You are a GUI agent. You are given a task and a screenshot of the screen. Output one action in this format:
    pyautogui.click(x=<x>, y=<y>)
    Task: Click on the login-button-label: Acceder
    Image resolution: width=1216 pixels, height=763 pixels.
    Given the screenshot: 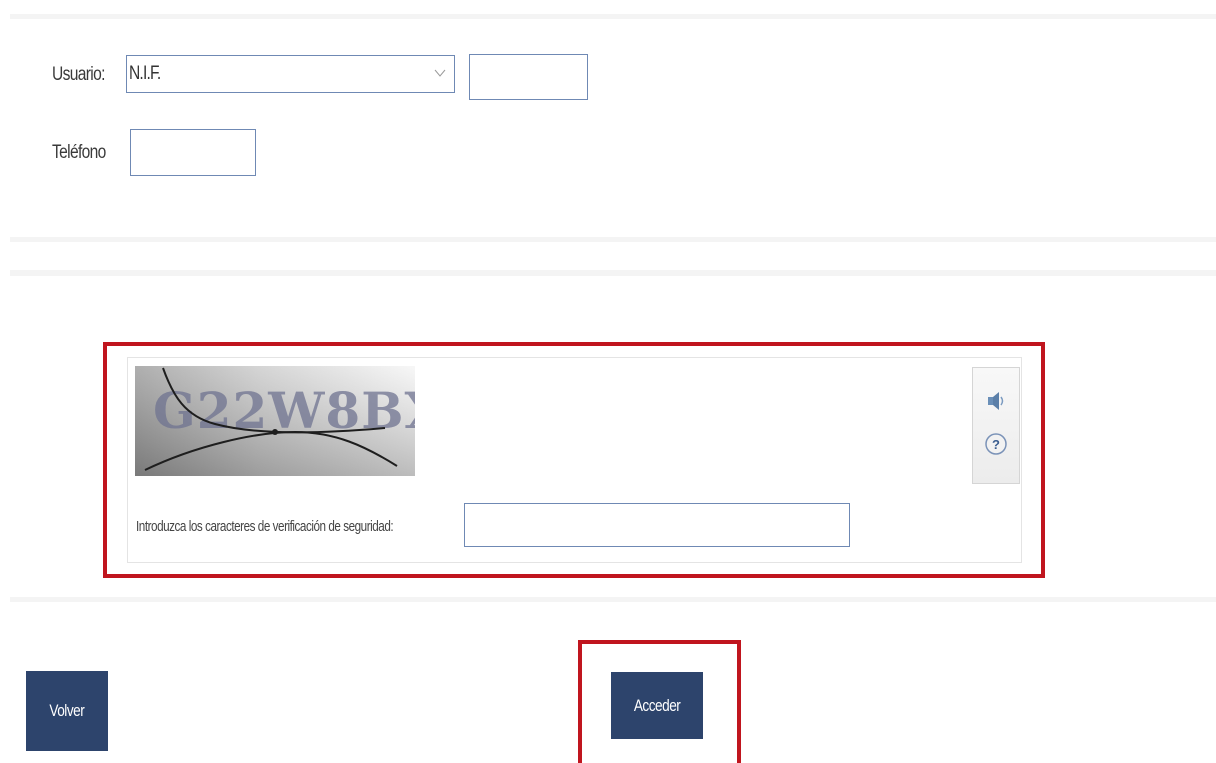 What is the action you would take?
    pyautogui.click(x=657, y=705)
    